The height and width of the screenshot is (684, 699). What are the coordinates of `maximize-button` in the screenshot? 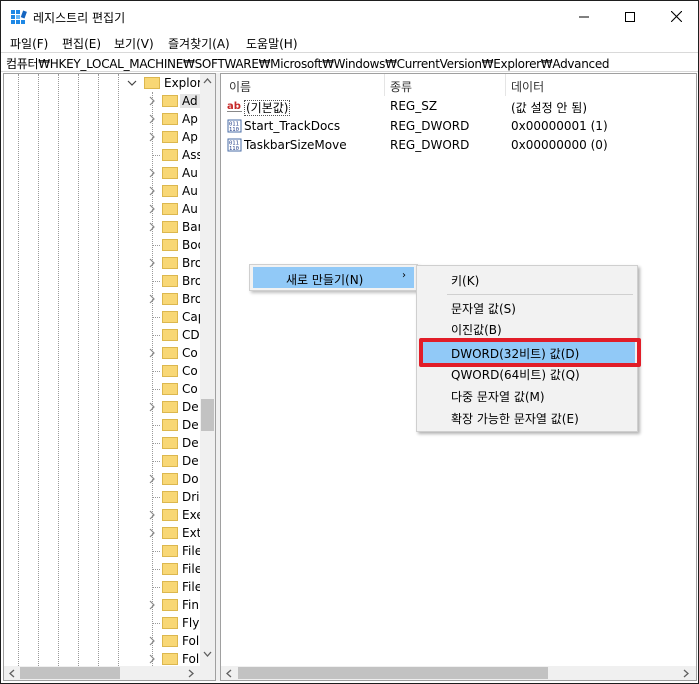 It's located at (630, 16).